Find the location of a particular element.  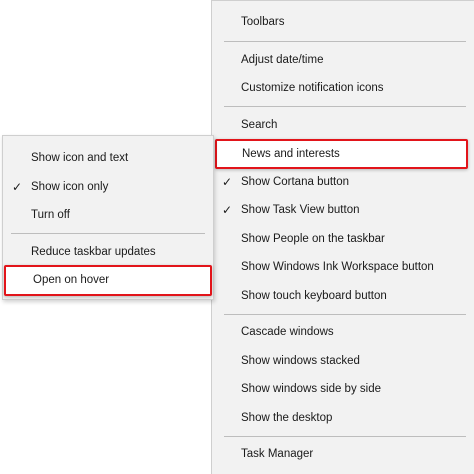

menu-item-label: Task Manager is located at coordinates (277, 454).